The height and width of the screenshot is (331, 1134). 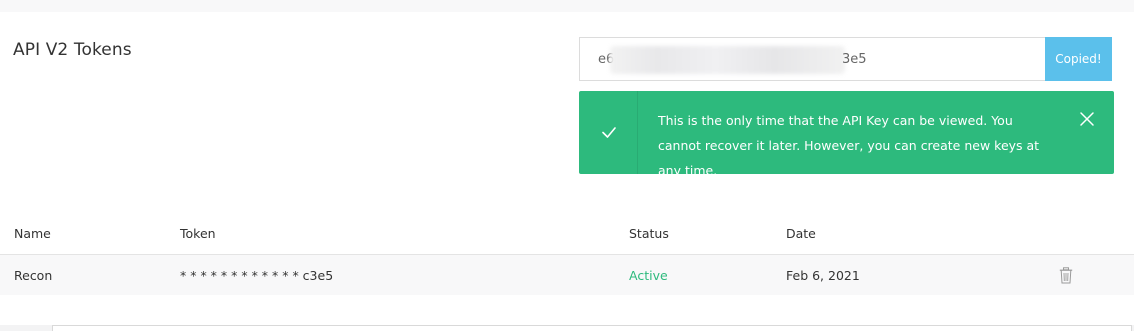 What do you see at coordinates (1078, 59) in the screenshot?
I see `copy-button: Copied!` at bounding box center [1078, 59].